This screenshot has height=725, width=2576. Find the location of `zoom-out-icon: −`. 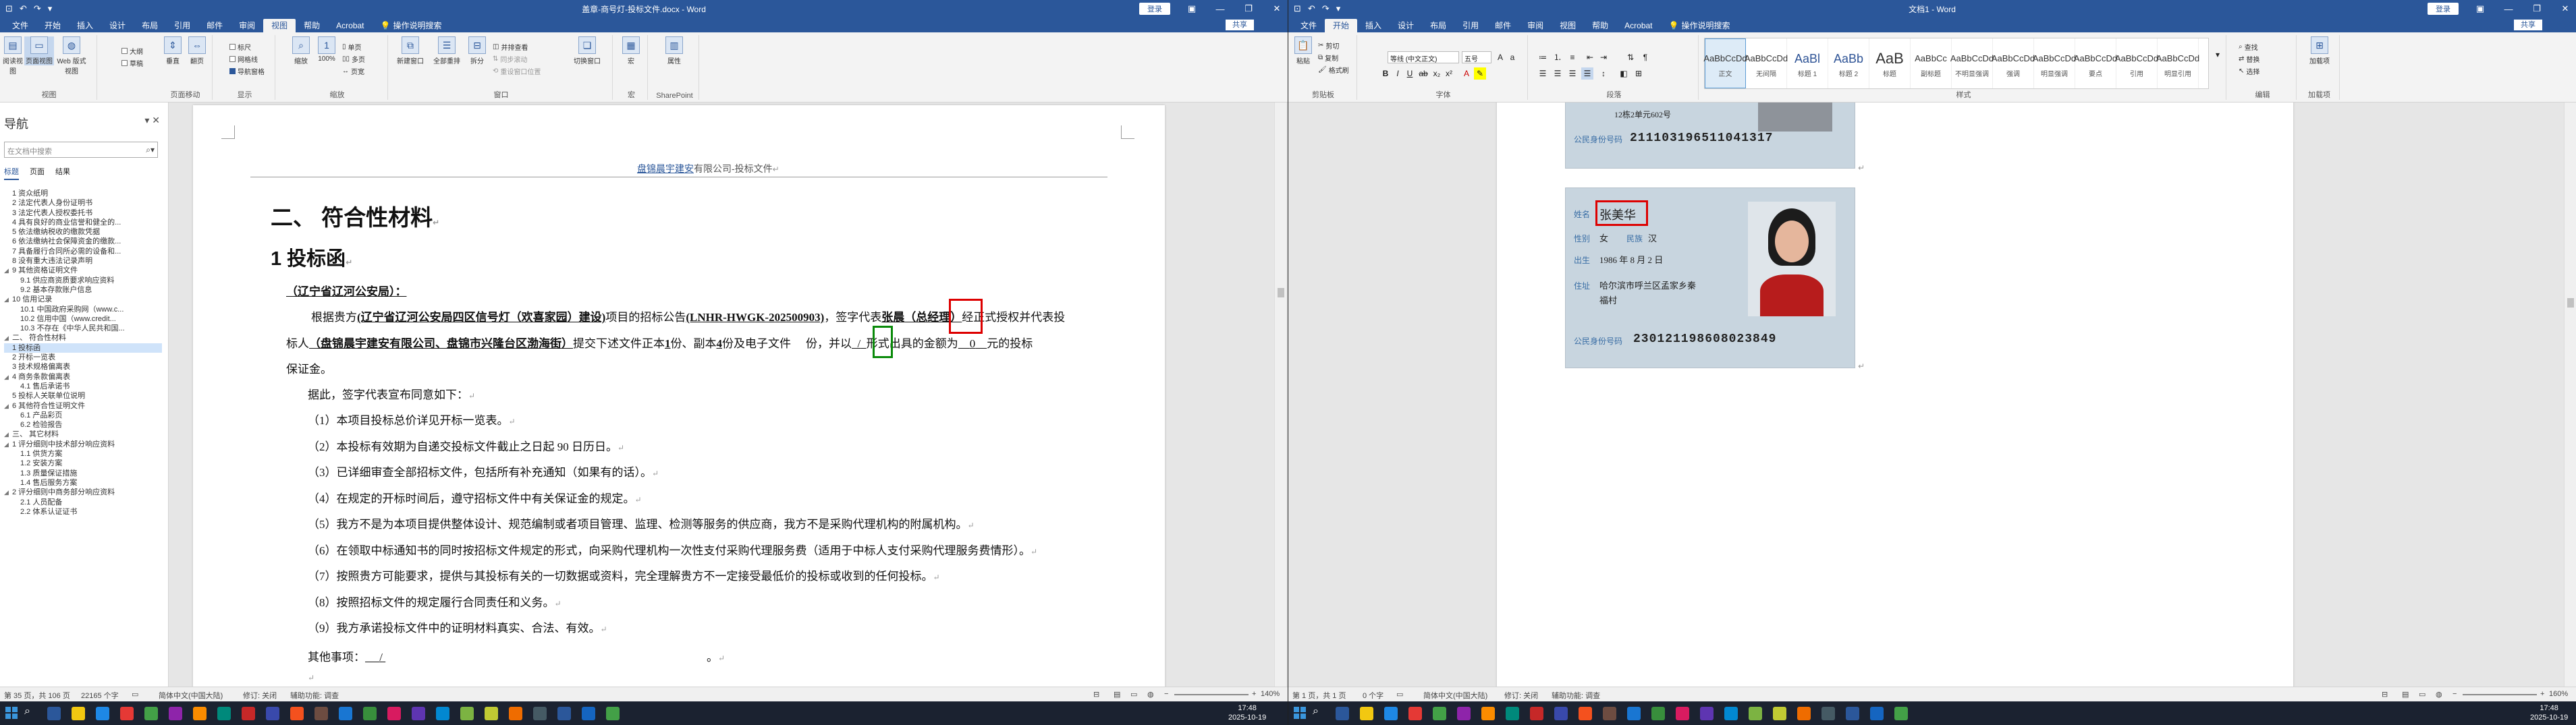

zoom-out-icon: − is located at coordinates (2454, 694).